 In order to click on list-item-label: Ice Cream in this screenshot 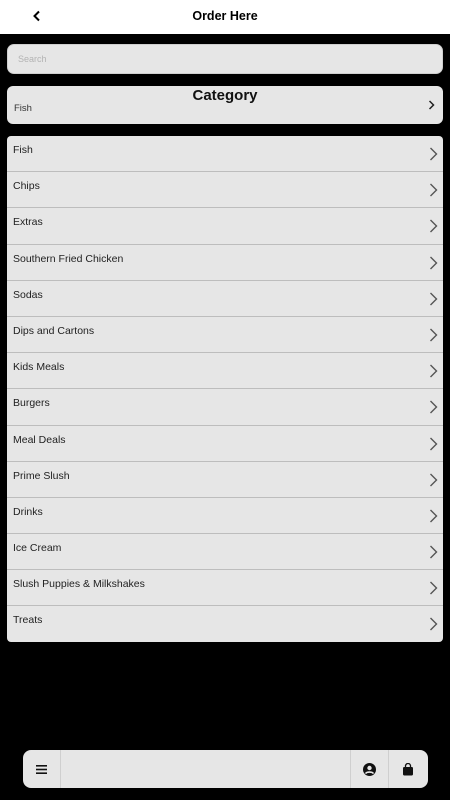, I will do `click(37, 548)`.